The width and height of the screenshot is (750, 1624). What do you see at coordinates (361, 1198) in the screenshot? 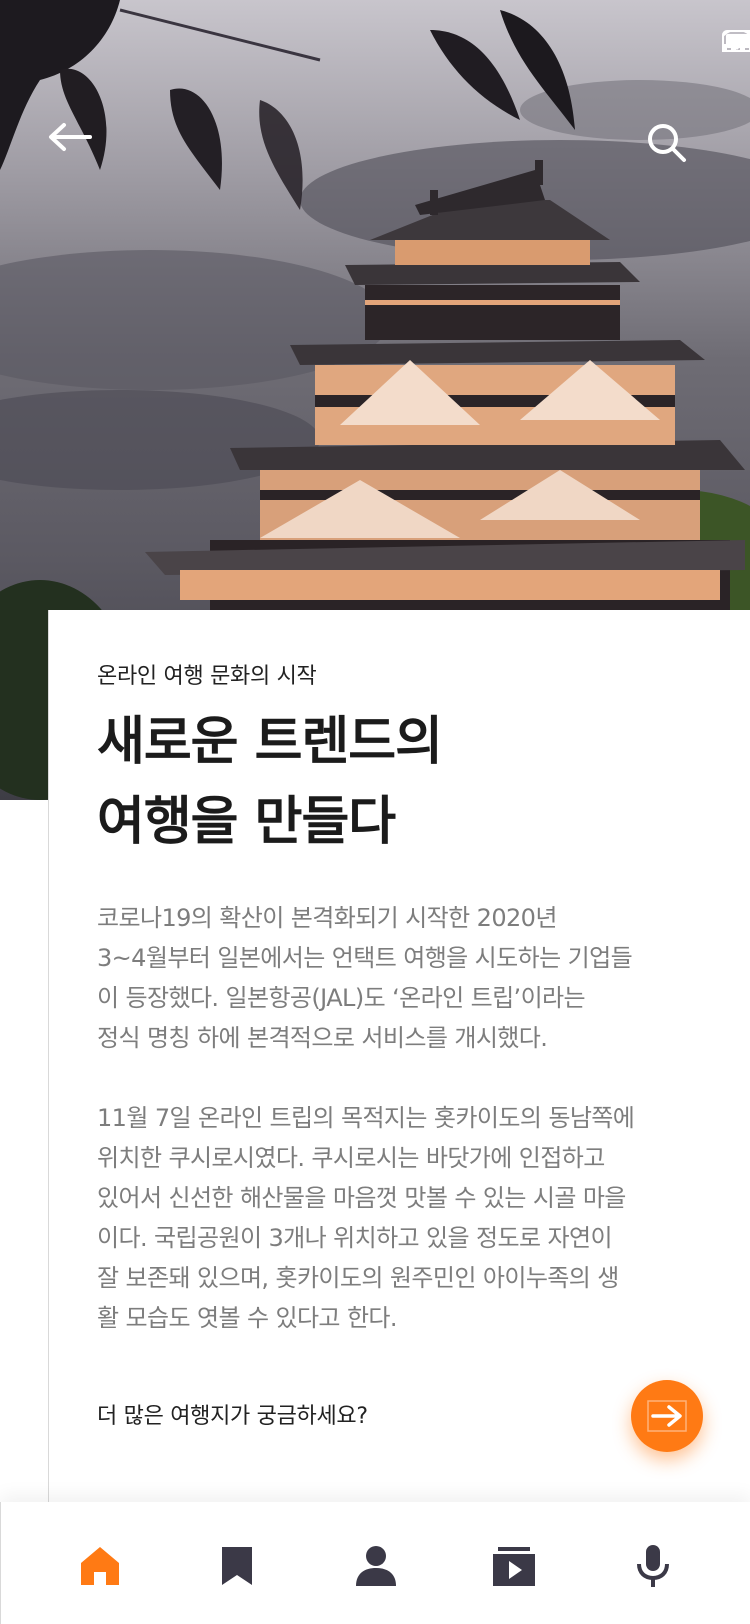
I see `paragraph-line: 있어서 신선한 해산물을 마음껏 맛볼 수 있는 시골 마을` at bounding box center [361, 1198].